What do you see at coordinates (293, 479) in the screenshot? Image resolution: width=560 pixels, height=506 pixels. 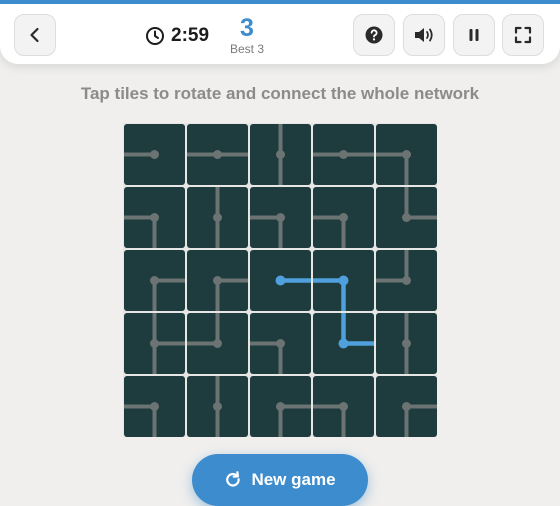 I see `new-game-label: New game` at bounding box center [293, 479].